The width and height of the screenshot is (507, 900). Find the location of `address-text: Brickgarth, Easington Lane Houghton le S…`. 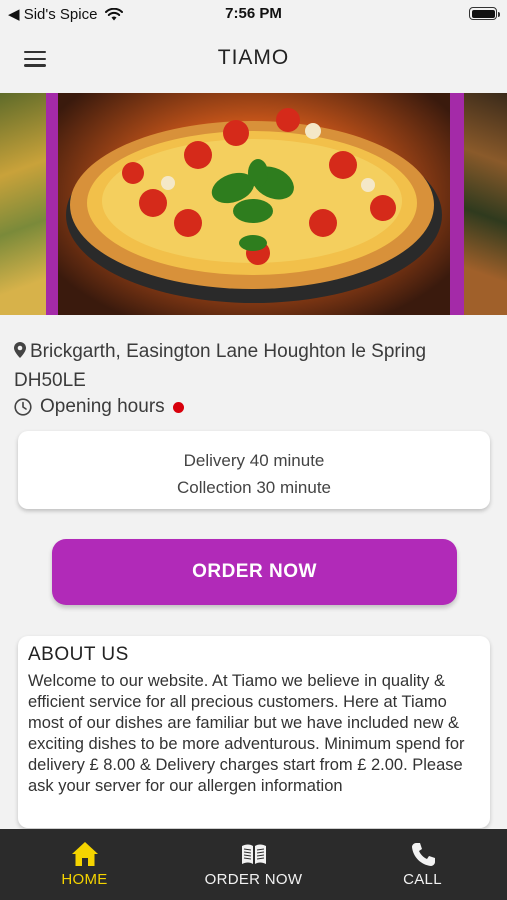

address-text: Brickgarth, Easington Lane Houghton le S… is located at coordinates (220, 366).